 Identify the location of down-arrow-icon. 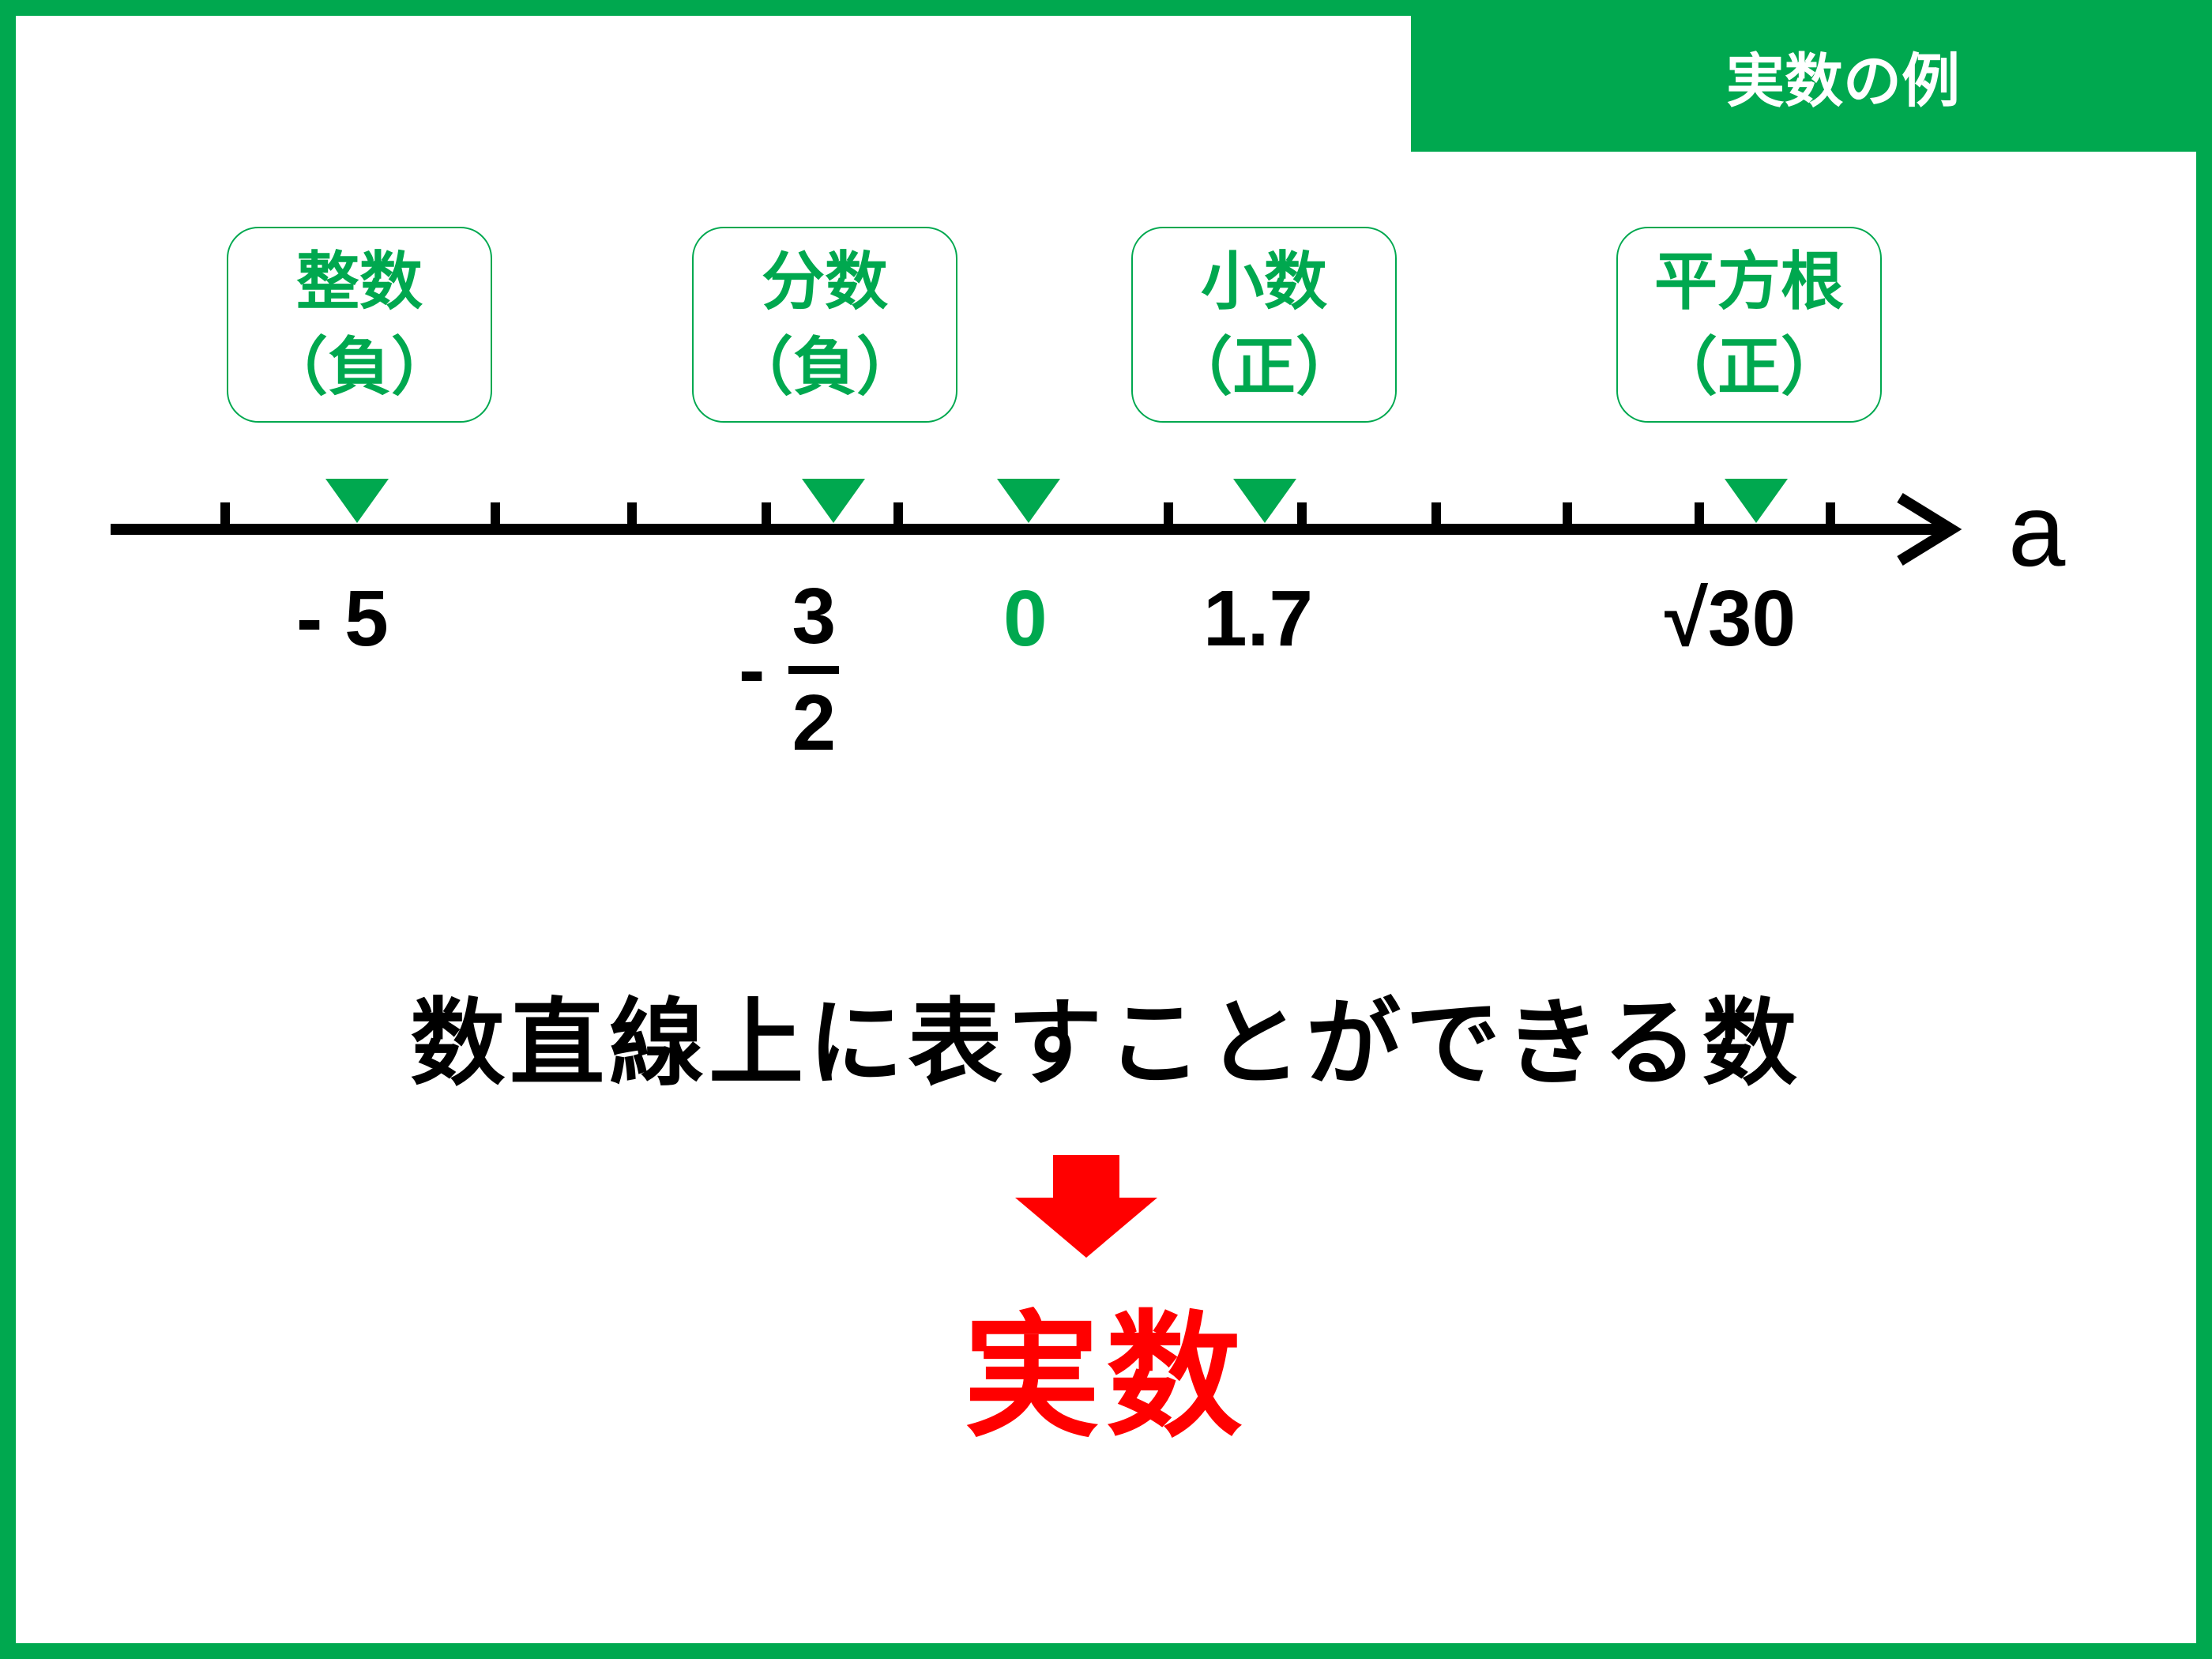
(1086, 1206).